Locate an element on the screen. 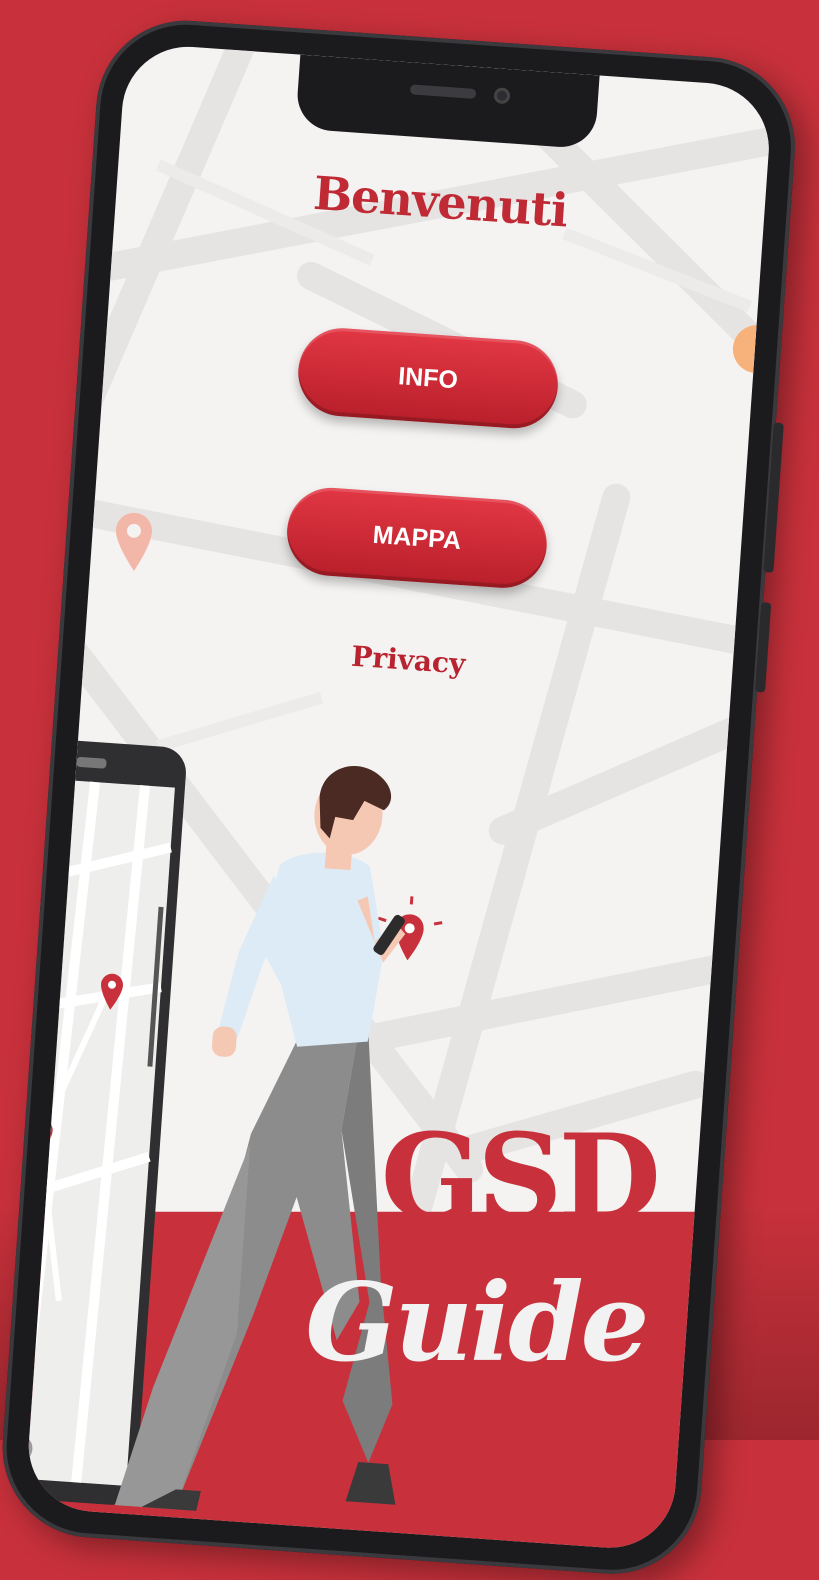 Image resolution: width=819 pixels, height=1580 pixels. map-pin-icon is located at coordinates (133, 541).